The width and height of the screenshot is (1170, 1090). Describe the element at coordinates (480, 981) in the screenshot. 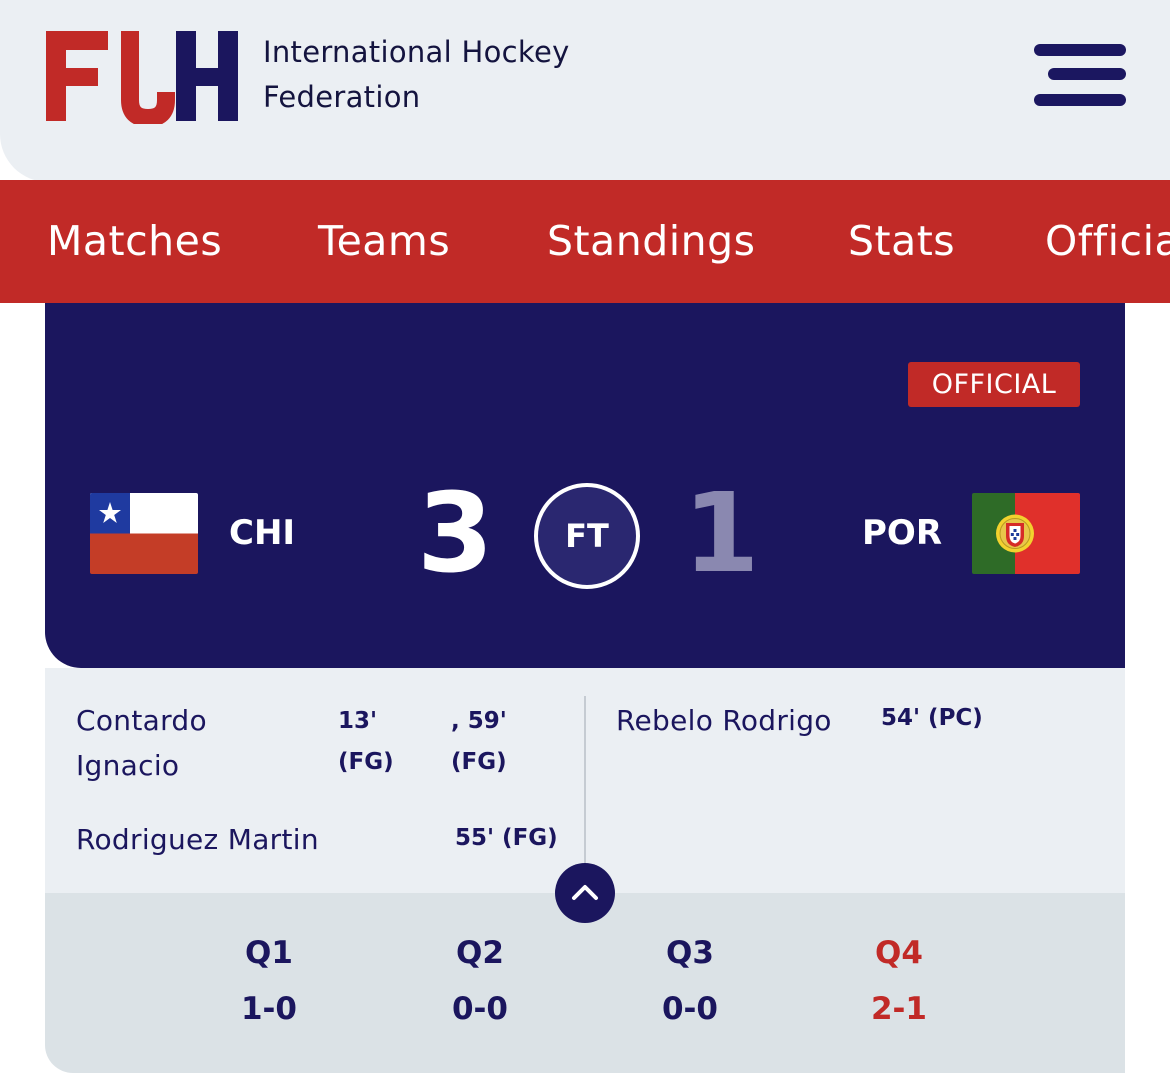

I see `quarter-q2: Q2 0-0` at that location.